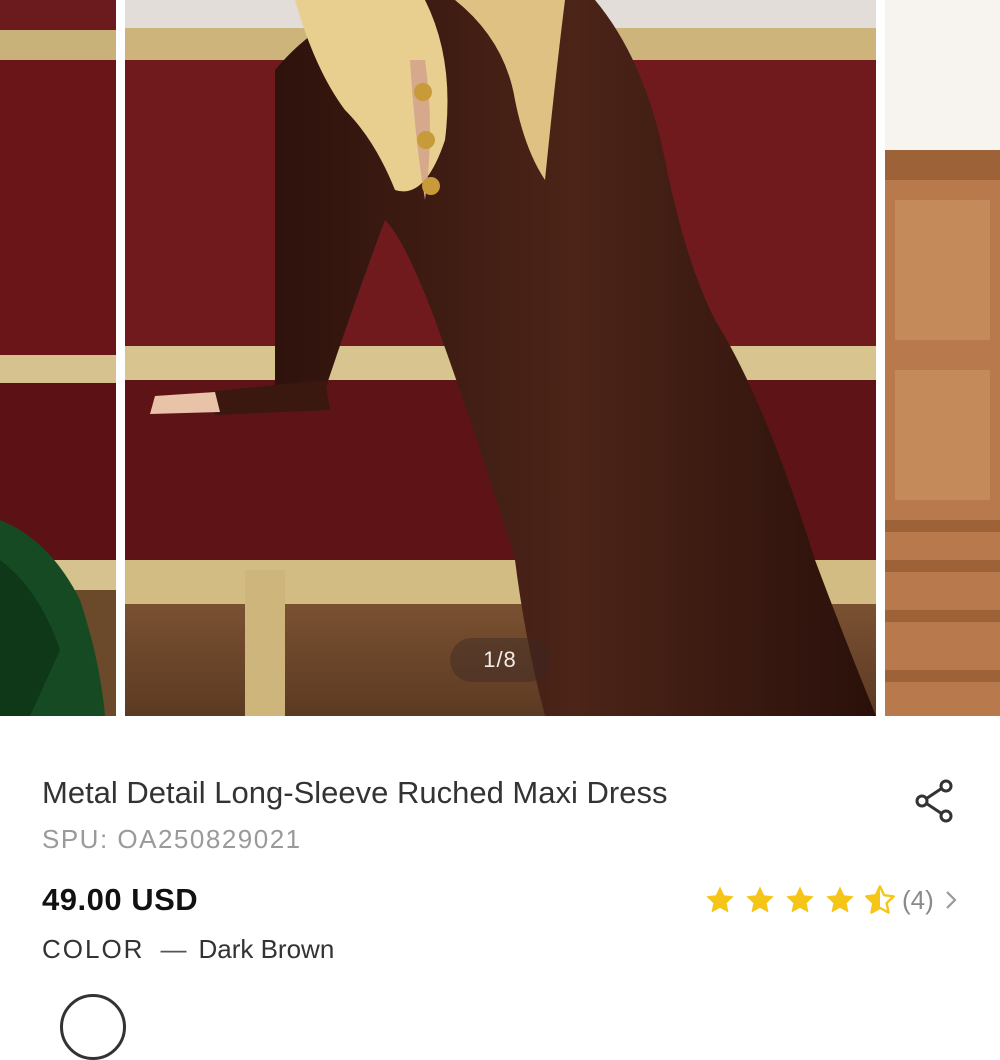 The image size is (1000, 1060). What do you see at coordinates (880, 899) in the screenshot?
I see `star-half-icon` at bounding box center [880, 899].